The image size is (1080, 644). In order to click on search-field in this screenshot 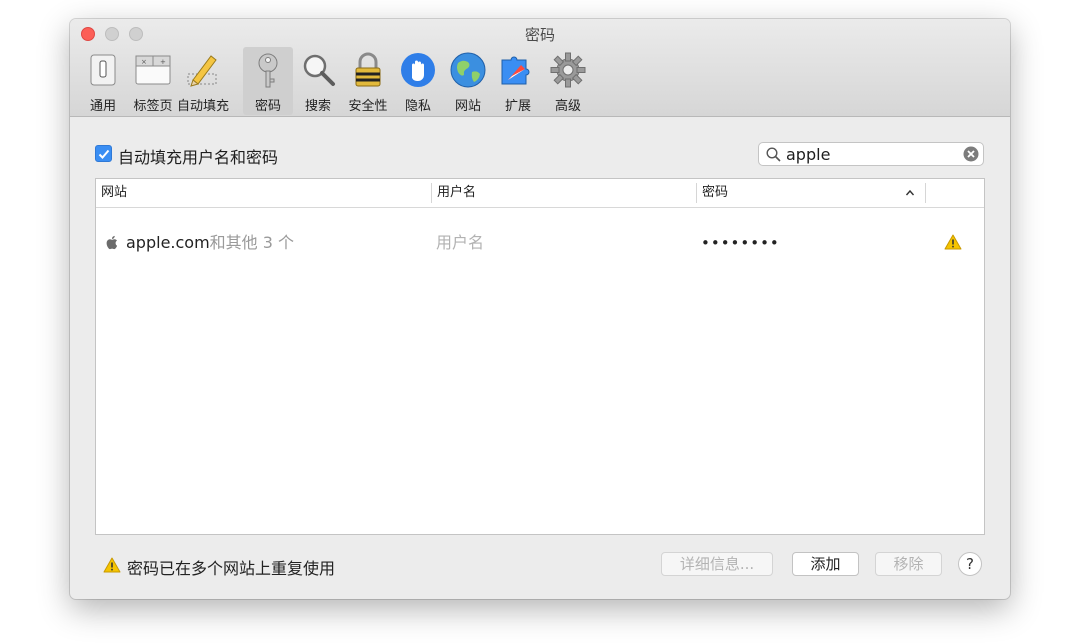, I will do `click(871, 154)`.